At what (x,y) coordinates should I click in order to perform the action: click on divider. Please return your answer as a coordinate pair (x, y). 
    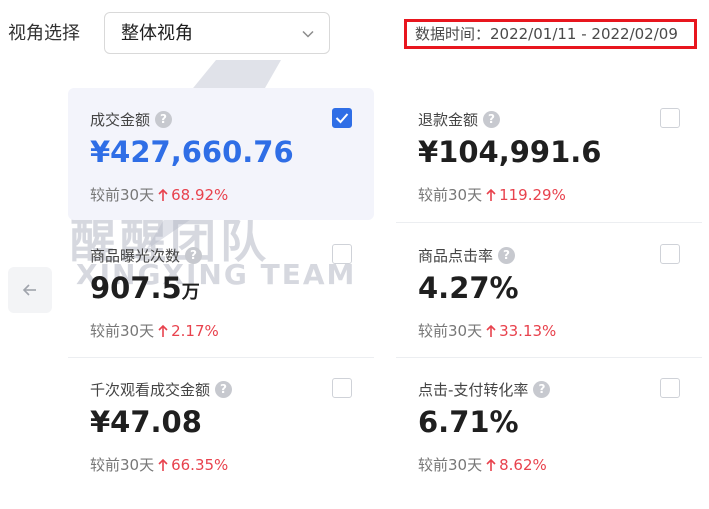
    Looking at the image, I should click on (549, 222).